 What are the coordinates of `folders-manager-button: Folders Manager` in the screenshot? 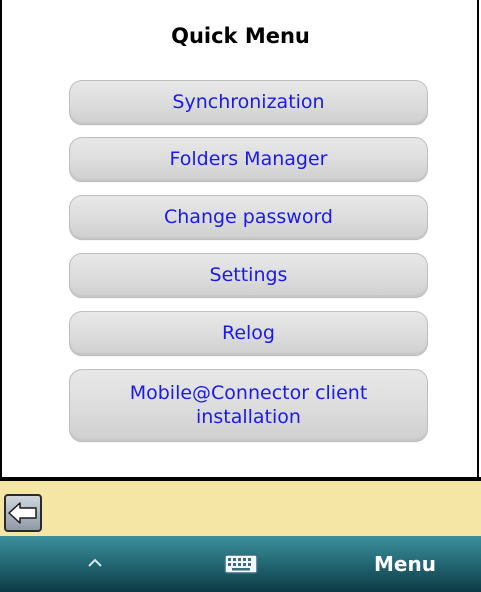 It's located at (248, 159).